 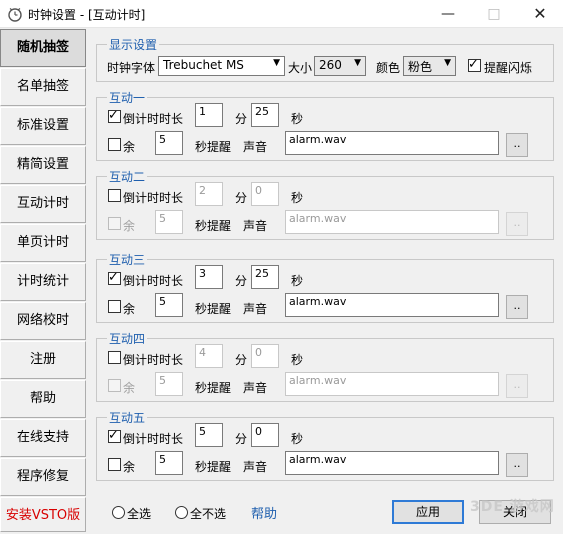 I want to click on remain-seconds-input-2: 5, so click(x=169, y=222).